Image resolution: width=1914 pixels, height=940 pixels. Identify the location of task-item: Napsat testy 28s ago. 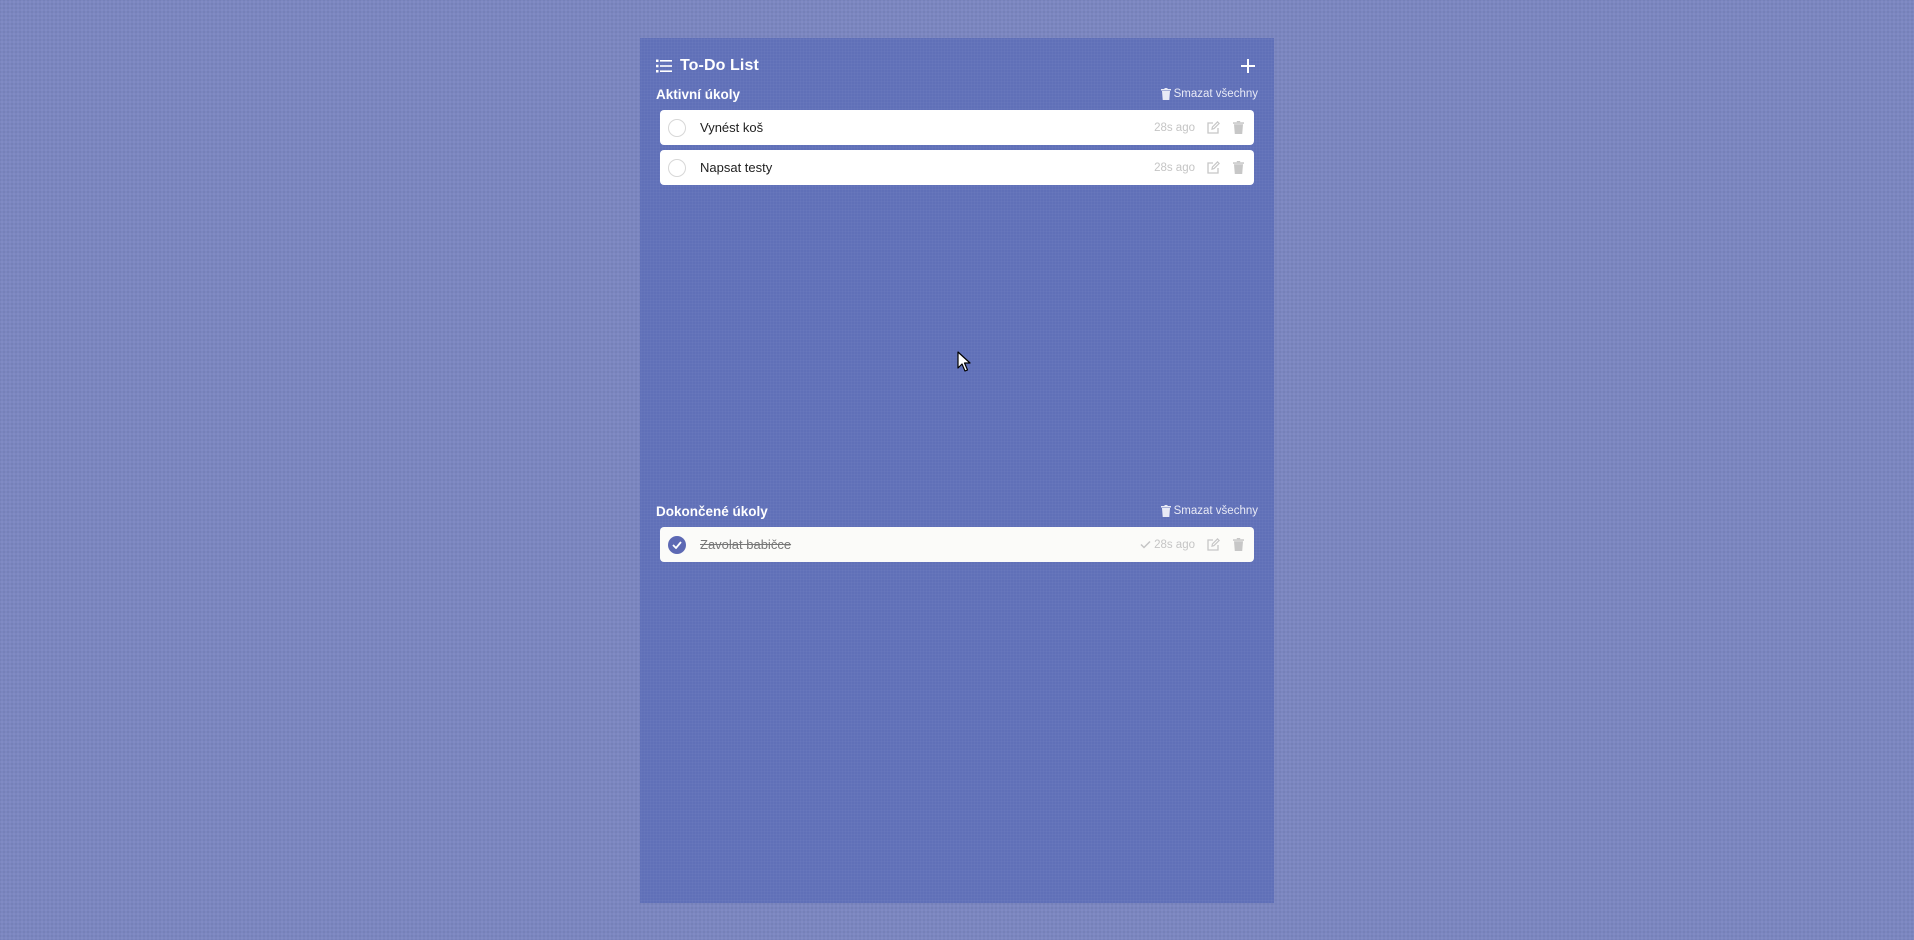
(957, 167).